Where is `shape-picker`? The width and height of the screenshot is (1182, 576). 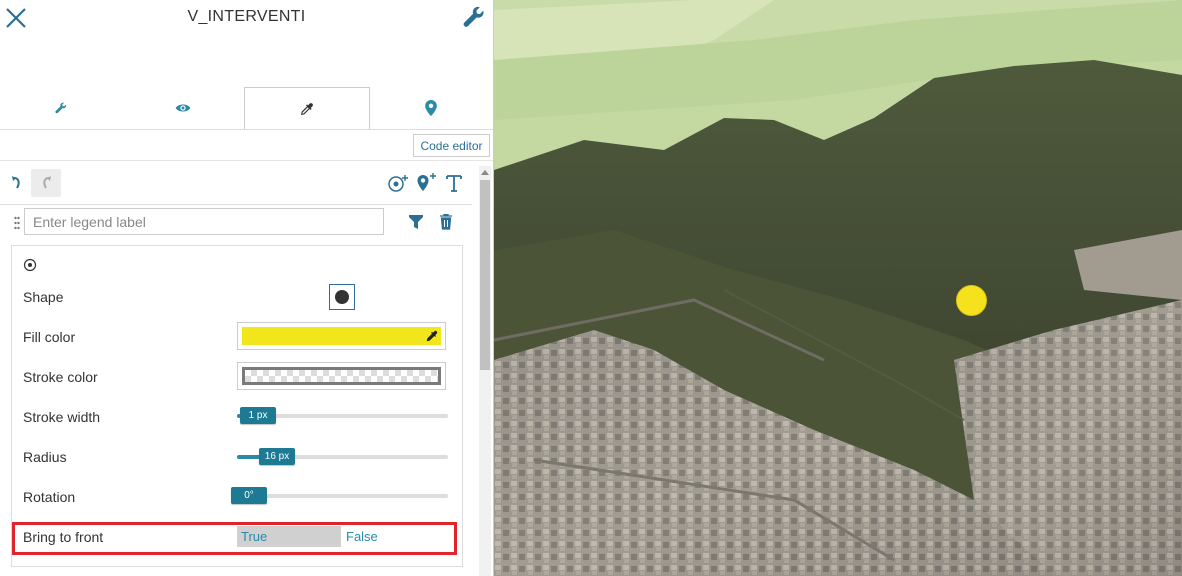
shape-picker is located at coordinates (342, 297).